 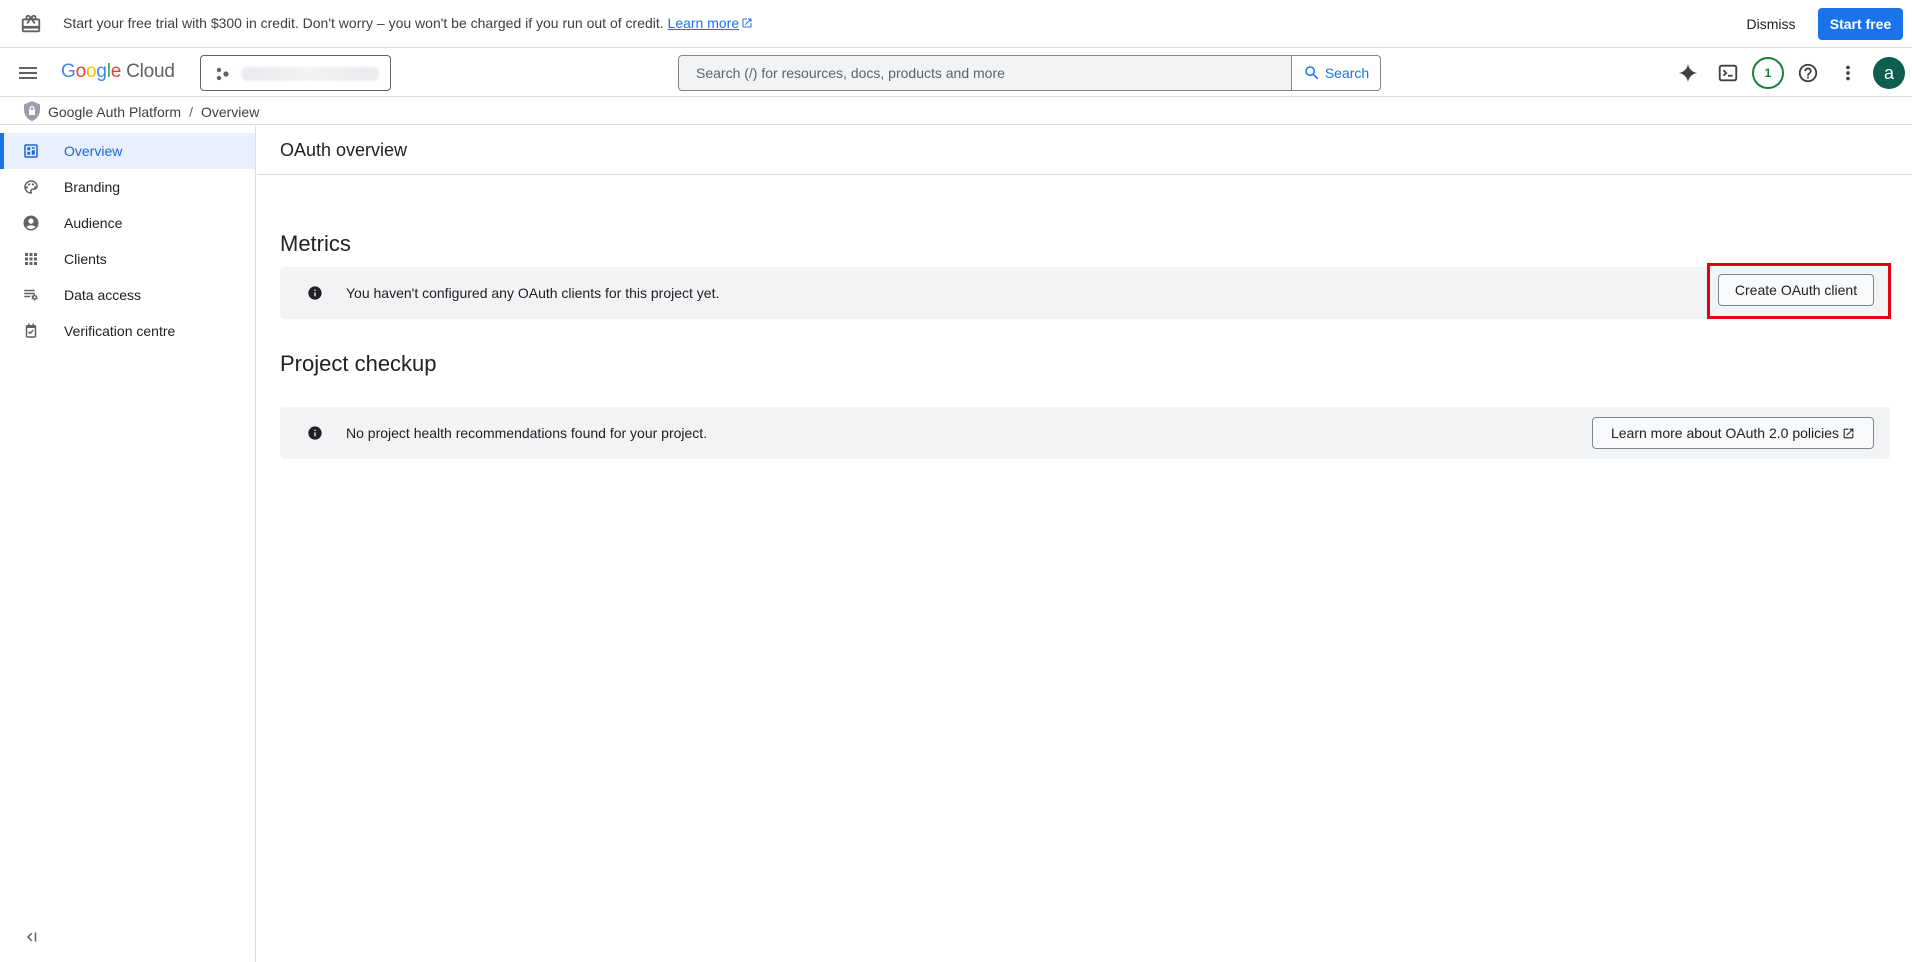 I want to click on google-cloud-logo: Google Cloud, so click(x=118, y=72).